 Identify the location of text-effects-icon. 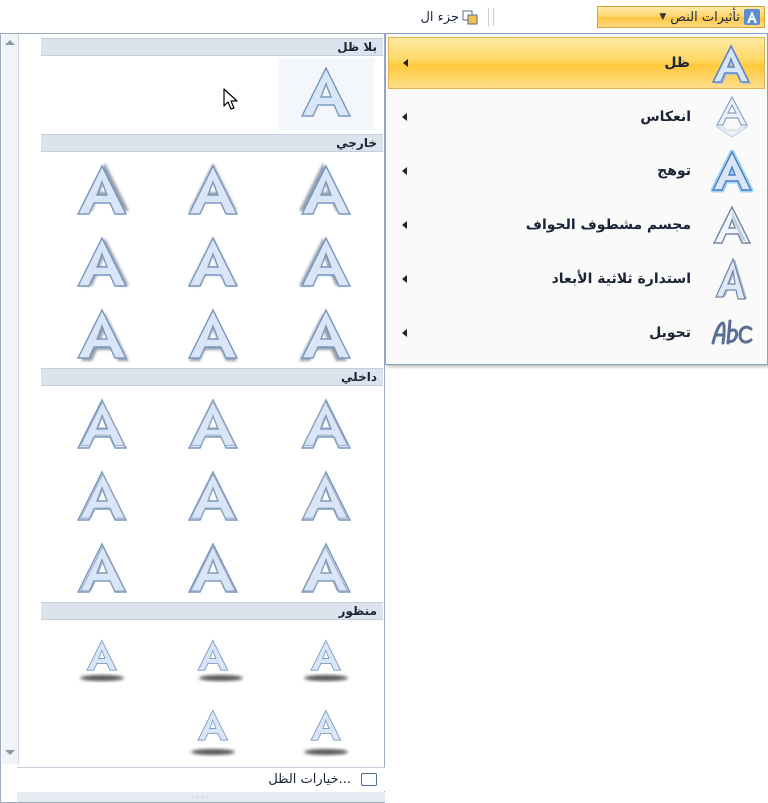
(752, 17).